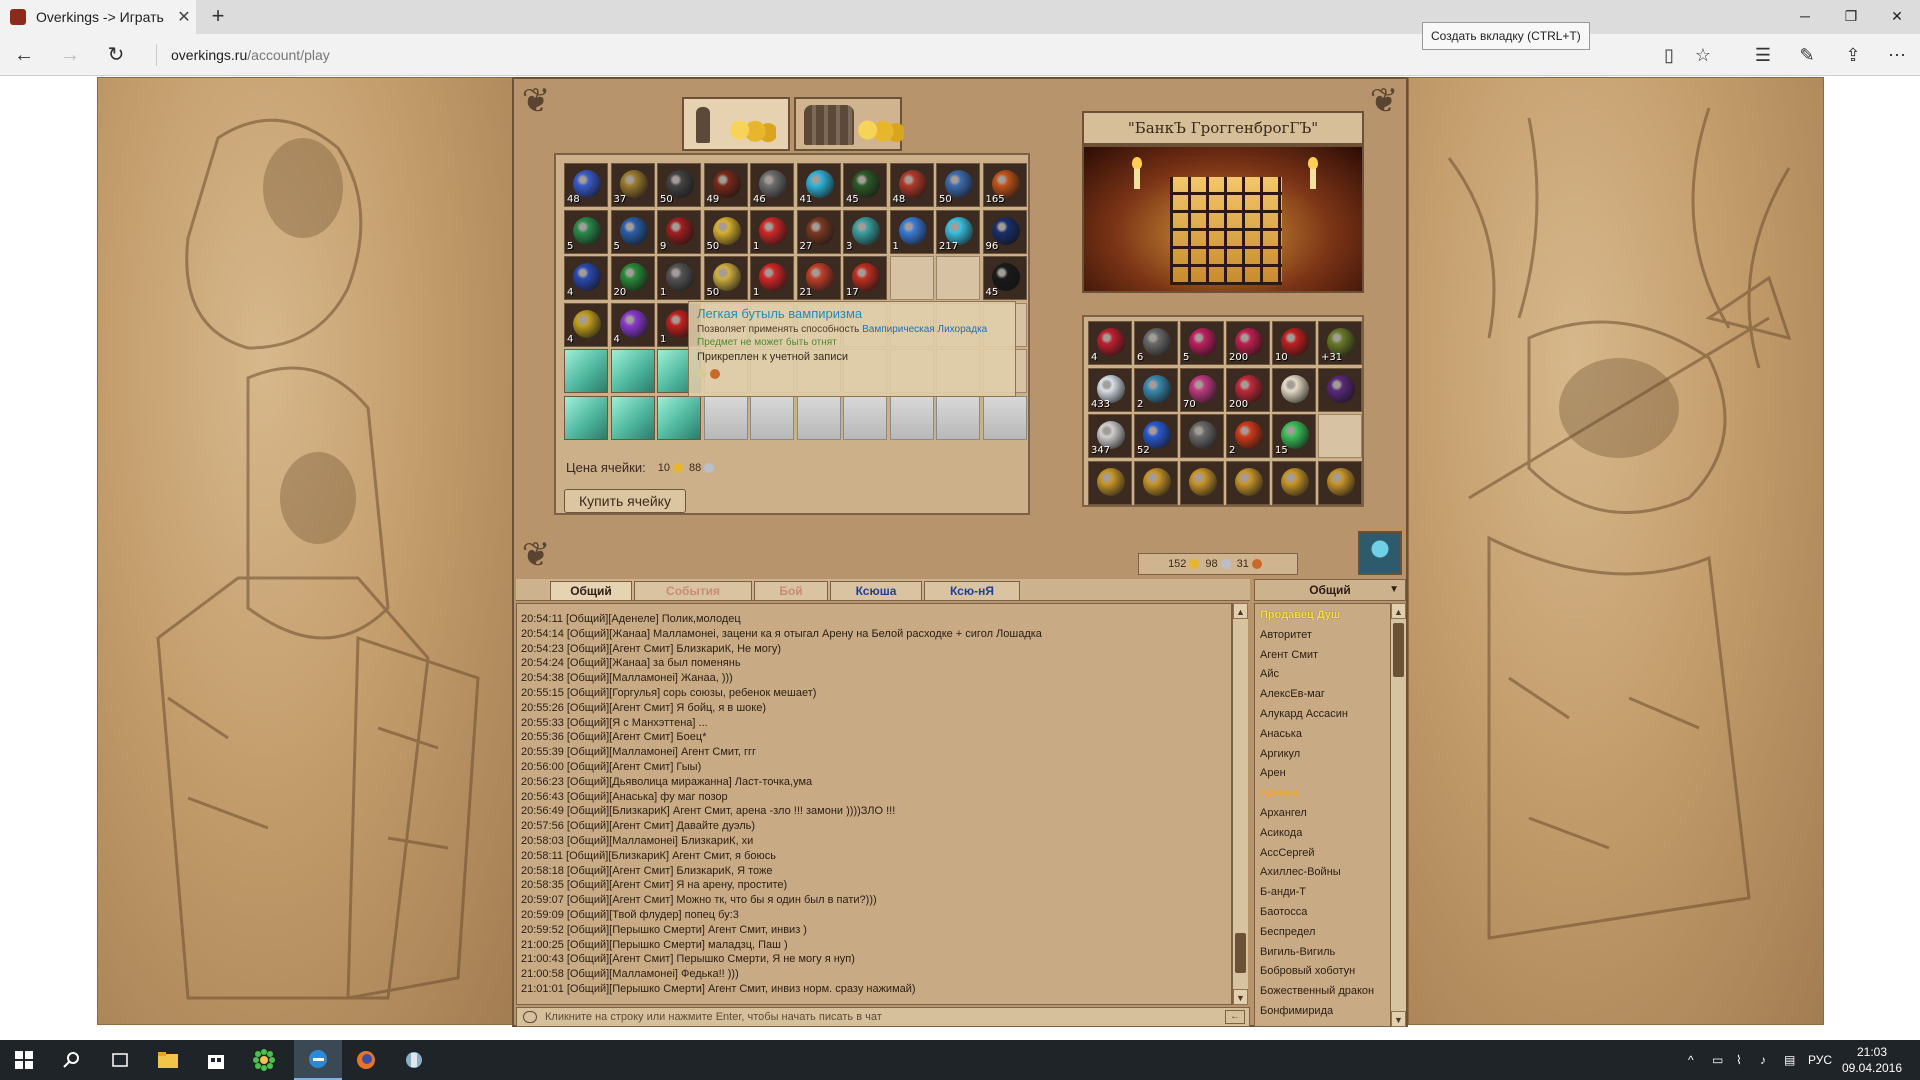 This screenshot has width=1920, height=1080. What do you see at coordinates (972, 591) in the screenshot?
I see `tab-chat-private-2: Ксю-нЯ` at bounding box center [972, 591].